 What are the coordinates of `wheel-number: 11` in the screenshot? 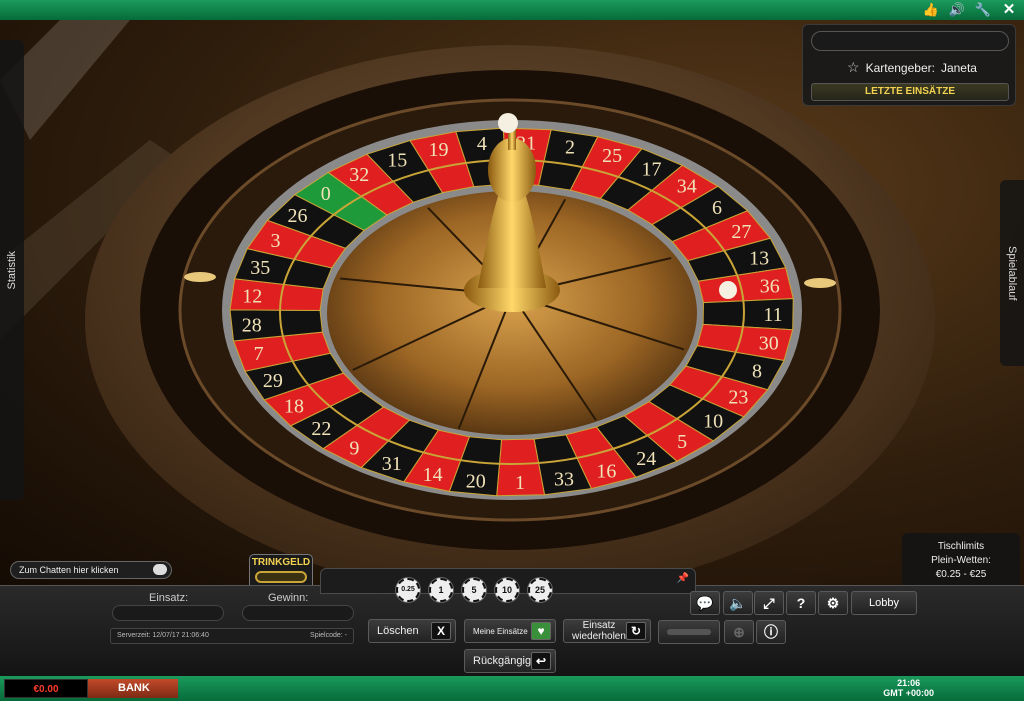 It's located at (772, 315).